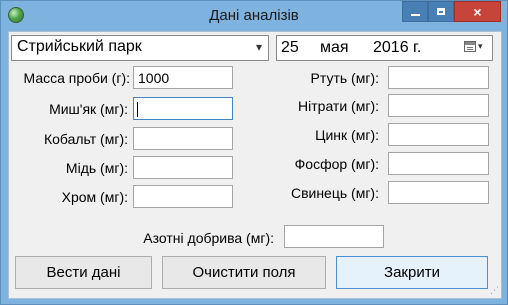  Describe the element at coordinates (94, 197) in the screenshot. I see `chromium-label: Хром (мг):` at that location.